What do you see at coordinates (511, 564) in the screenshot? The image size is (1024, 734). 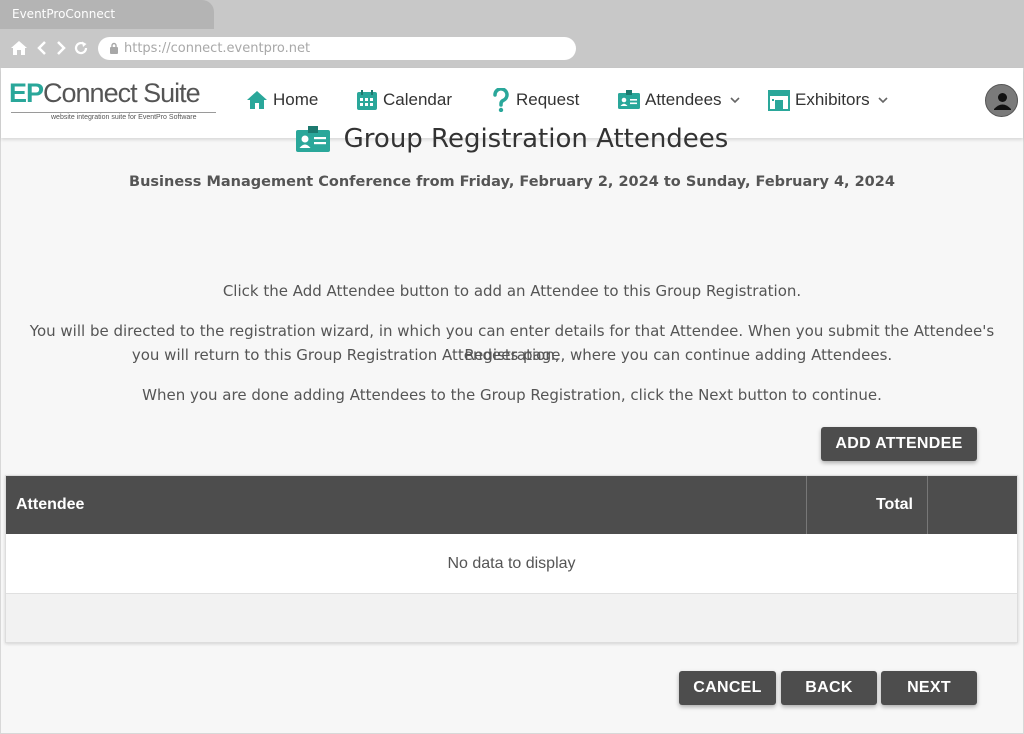 I see `grid-empty-message: No data to display` at bounding box center [511, 564].